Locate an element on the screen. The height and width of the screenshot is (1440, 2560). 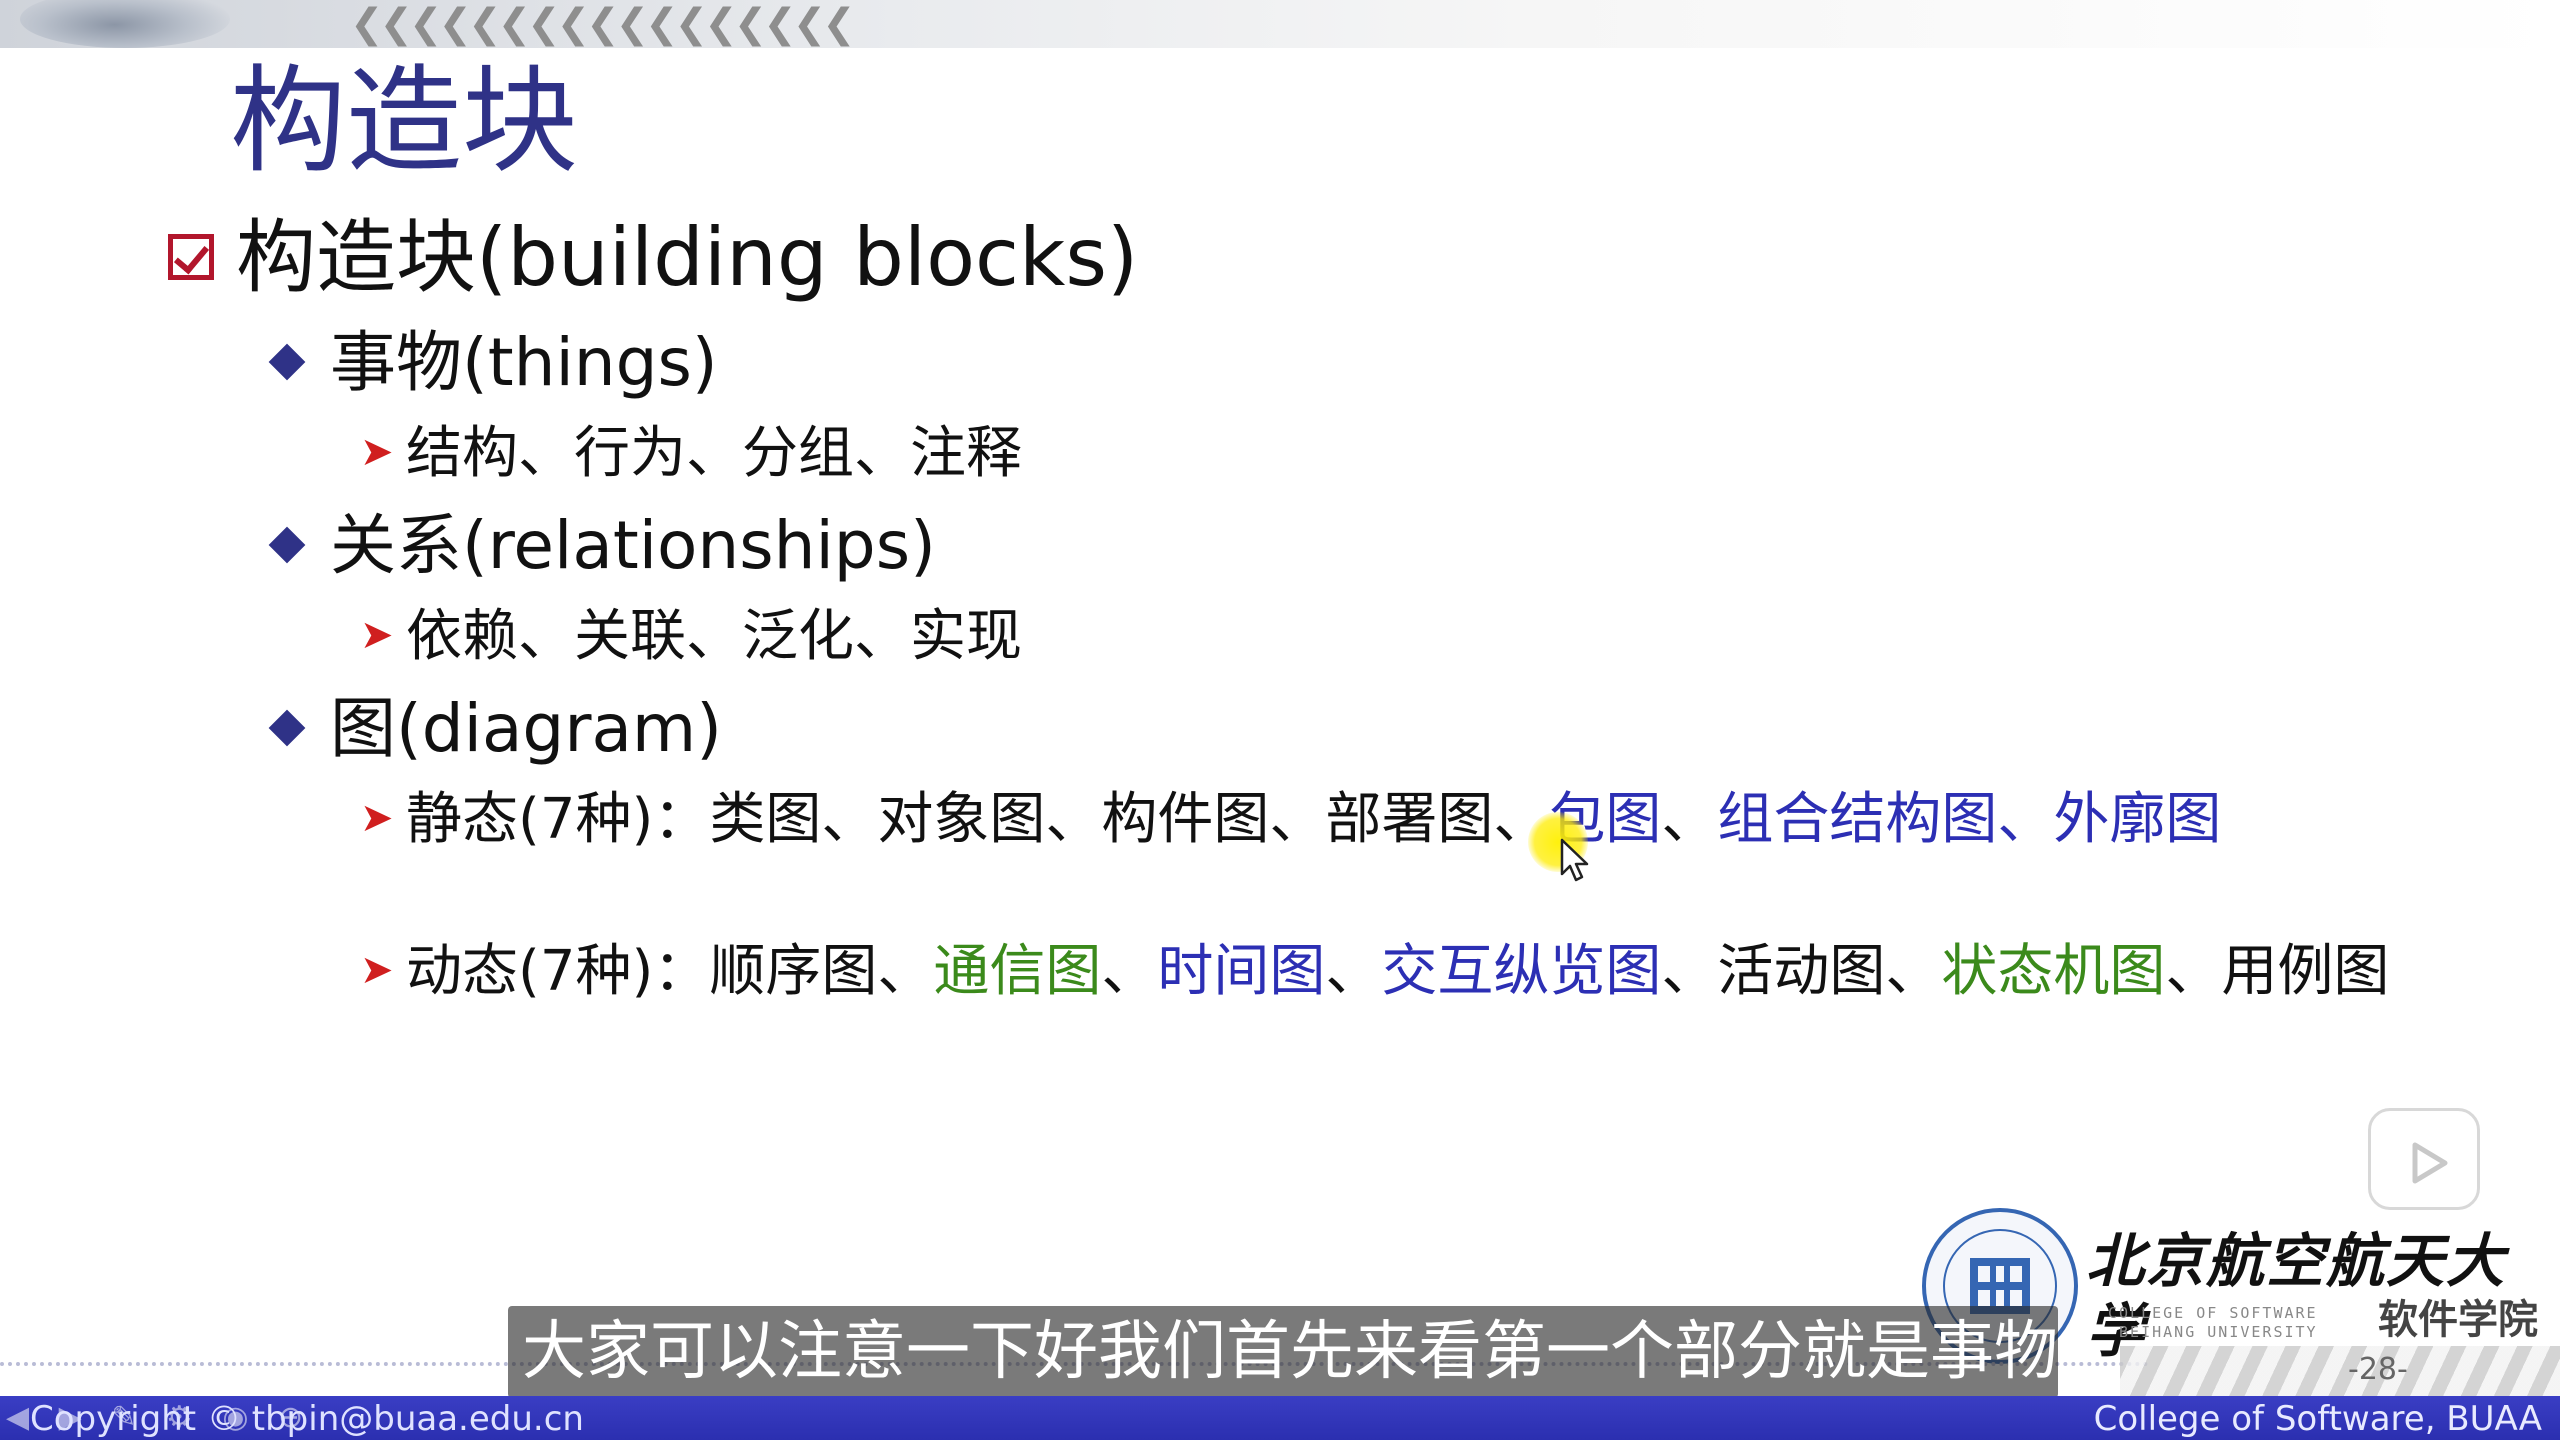
bullet-things: 事物(things) is located at coordinates (492, 363).